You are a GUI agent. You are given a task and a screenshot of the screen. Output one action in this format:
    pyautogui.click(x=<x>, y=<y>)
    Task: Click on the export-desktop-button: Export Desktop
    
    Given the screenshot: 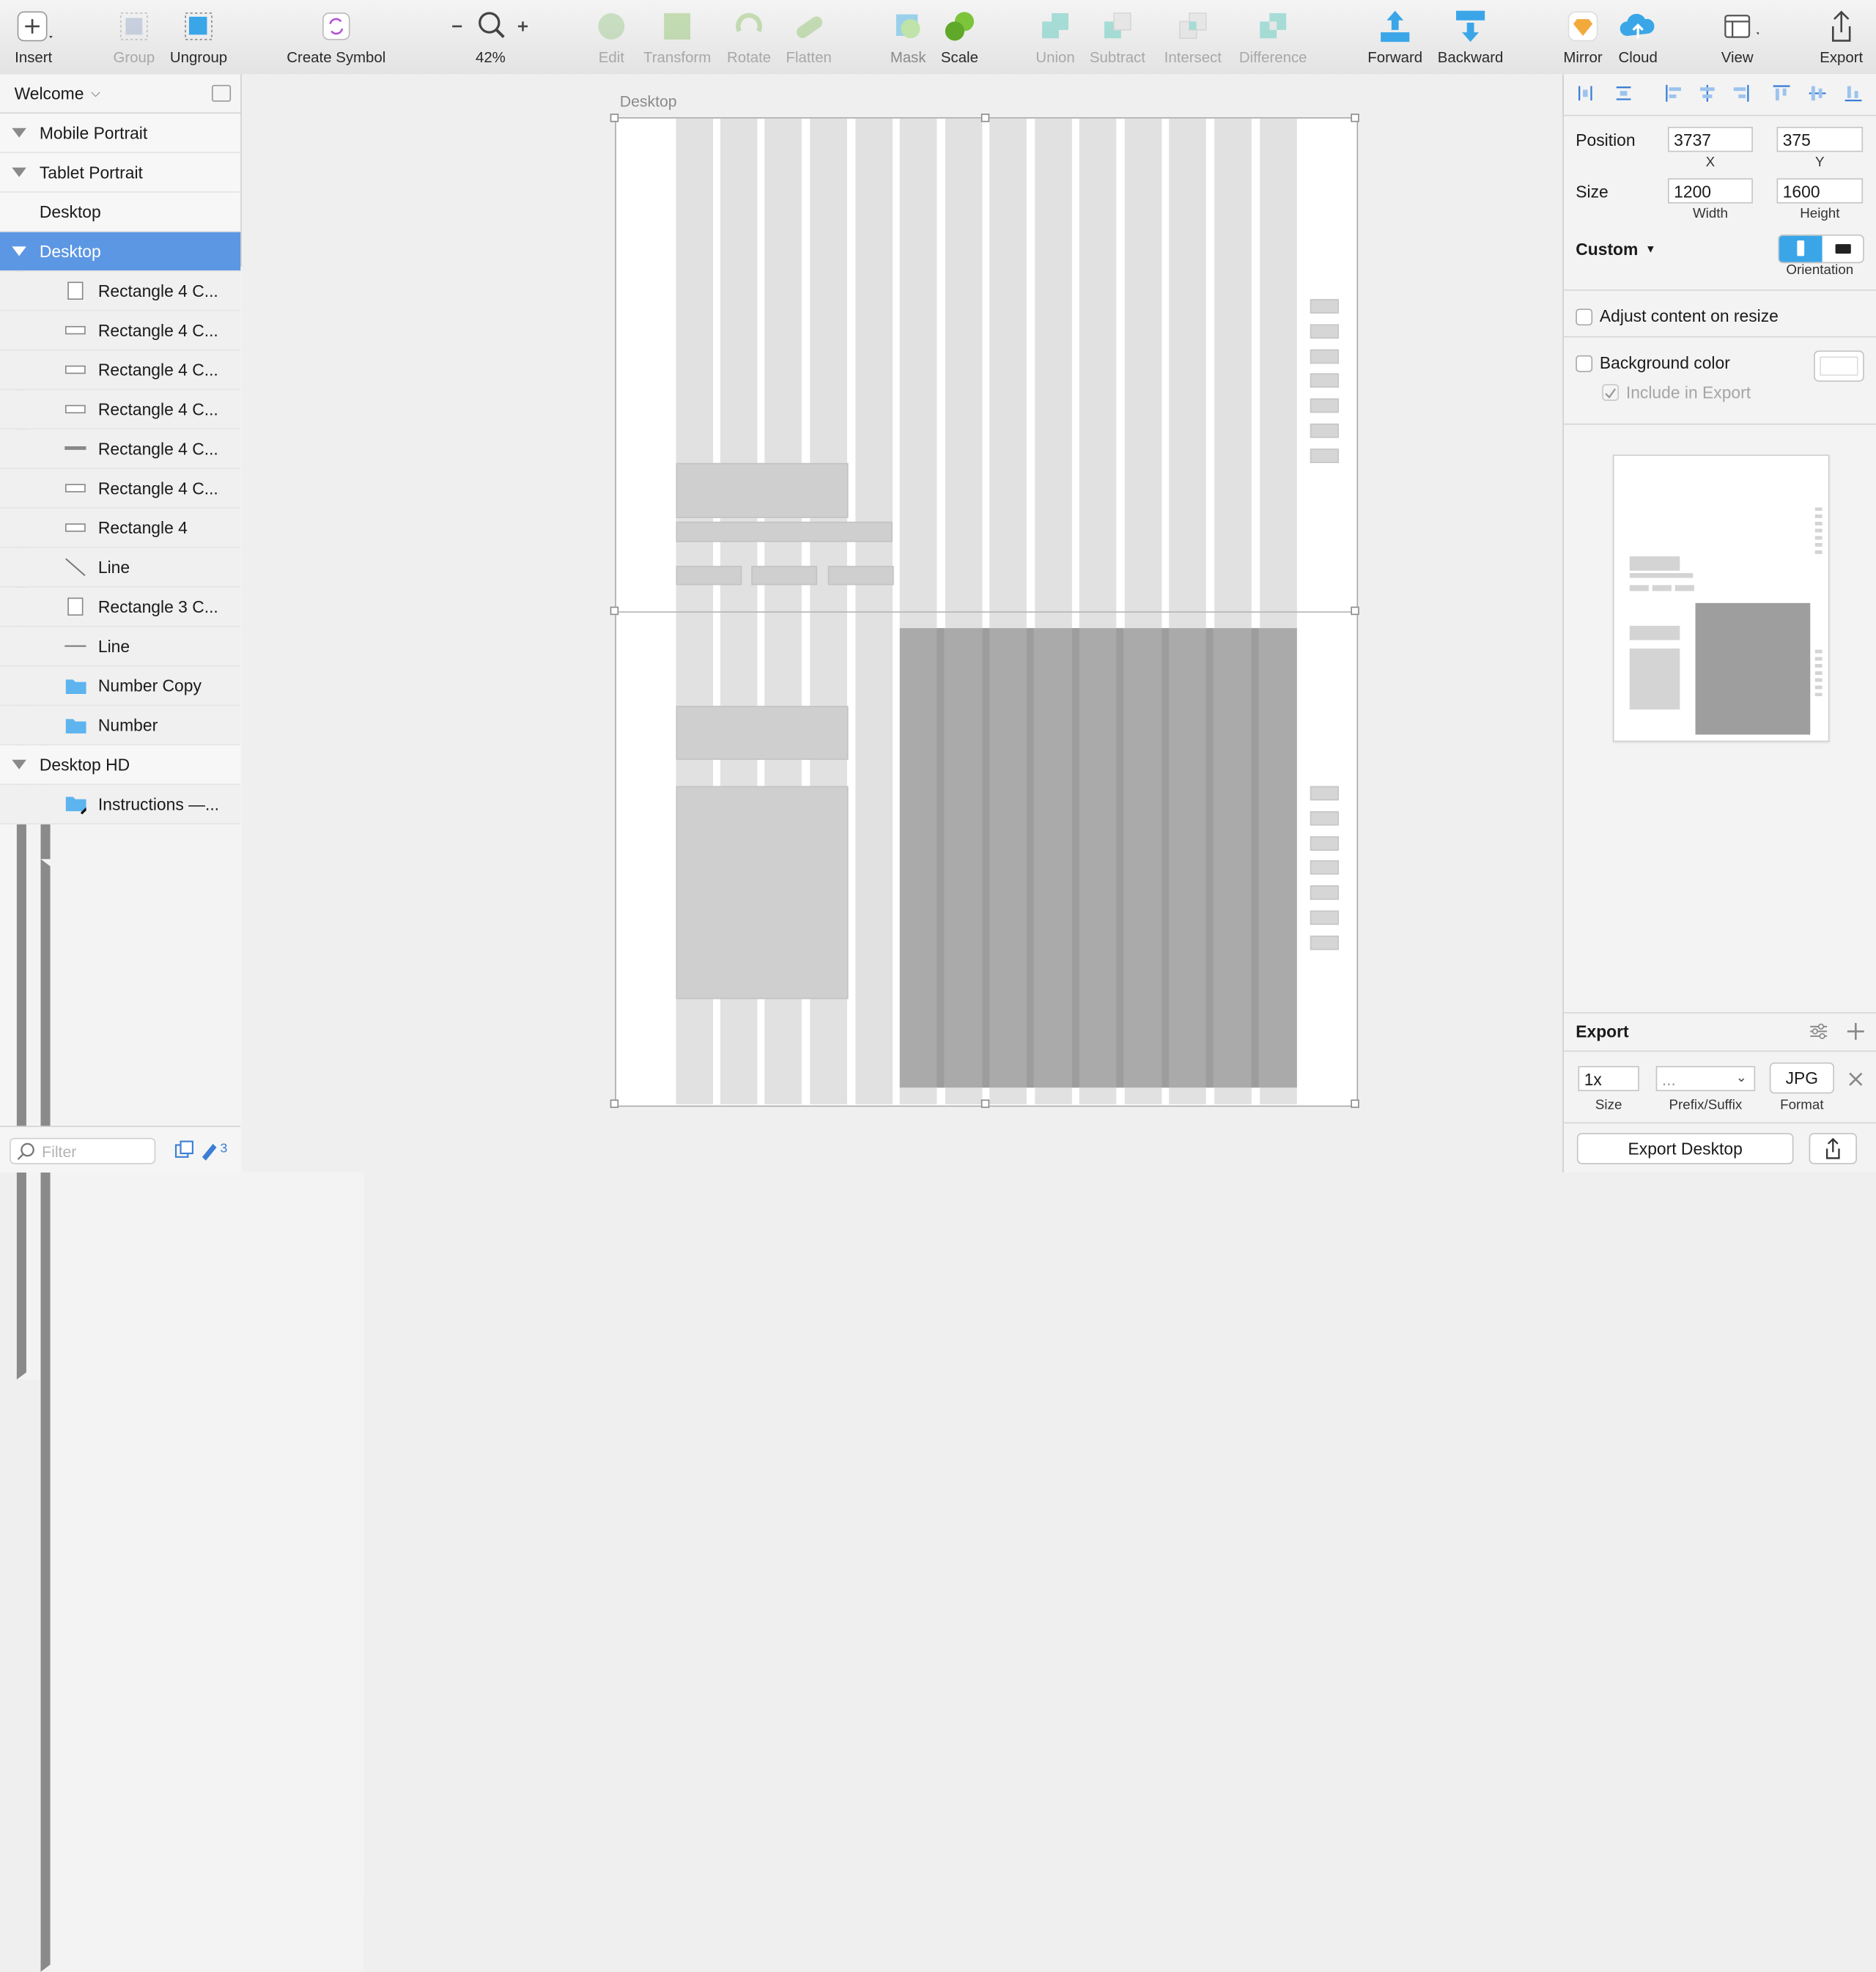 What is the action you would take?
    pyautogui.click(x=1685, y=1148)
    